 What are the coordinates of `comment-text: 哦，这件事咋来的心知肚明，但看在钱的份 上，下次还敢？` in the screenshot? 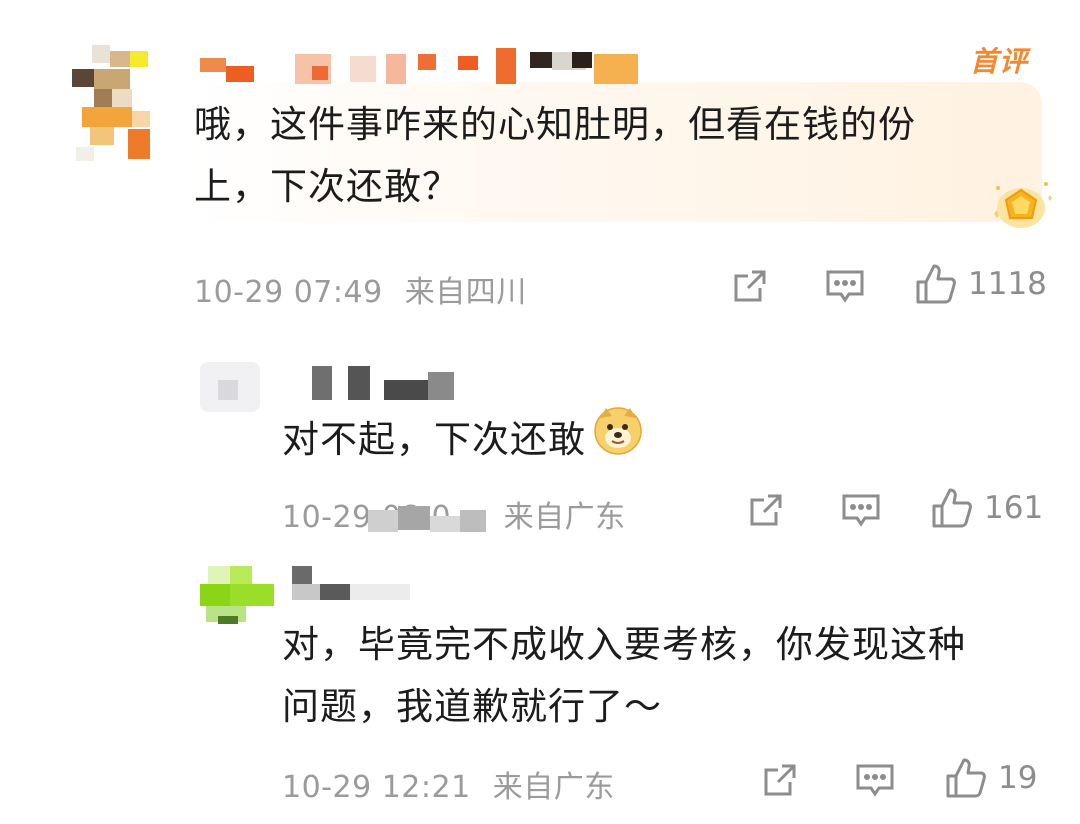 It's located at (555, 156).